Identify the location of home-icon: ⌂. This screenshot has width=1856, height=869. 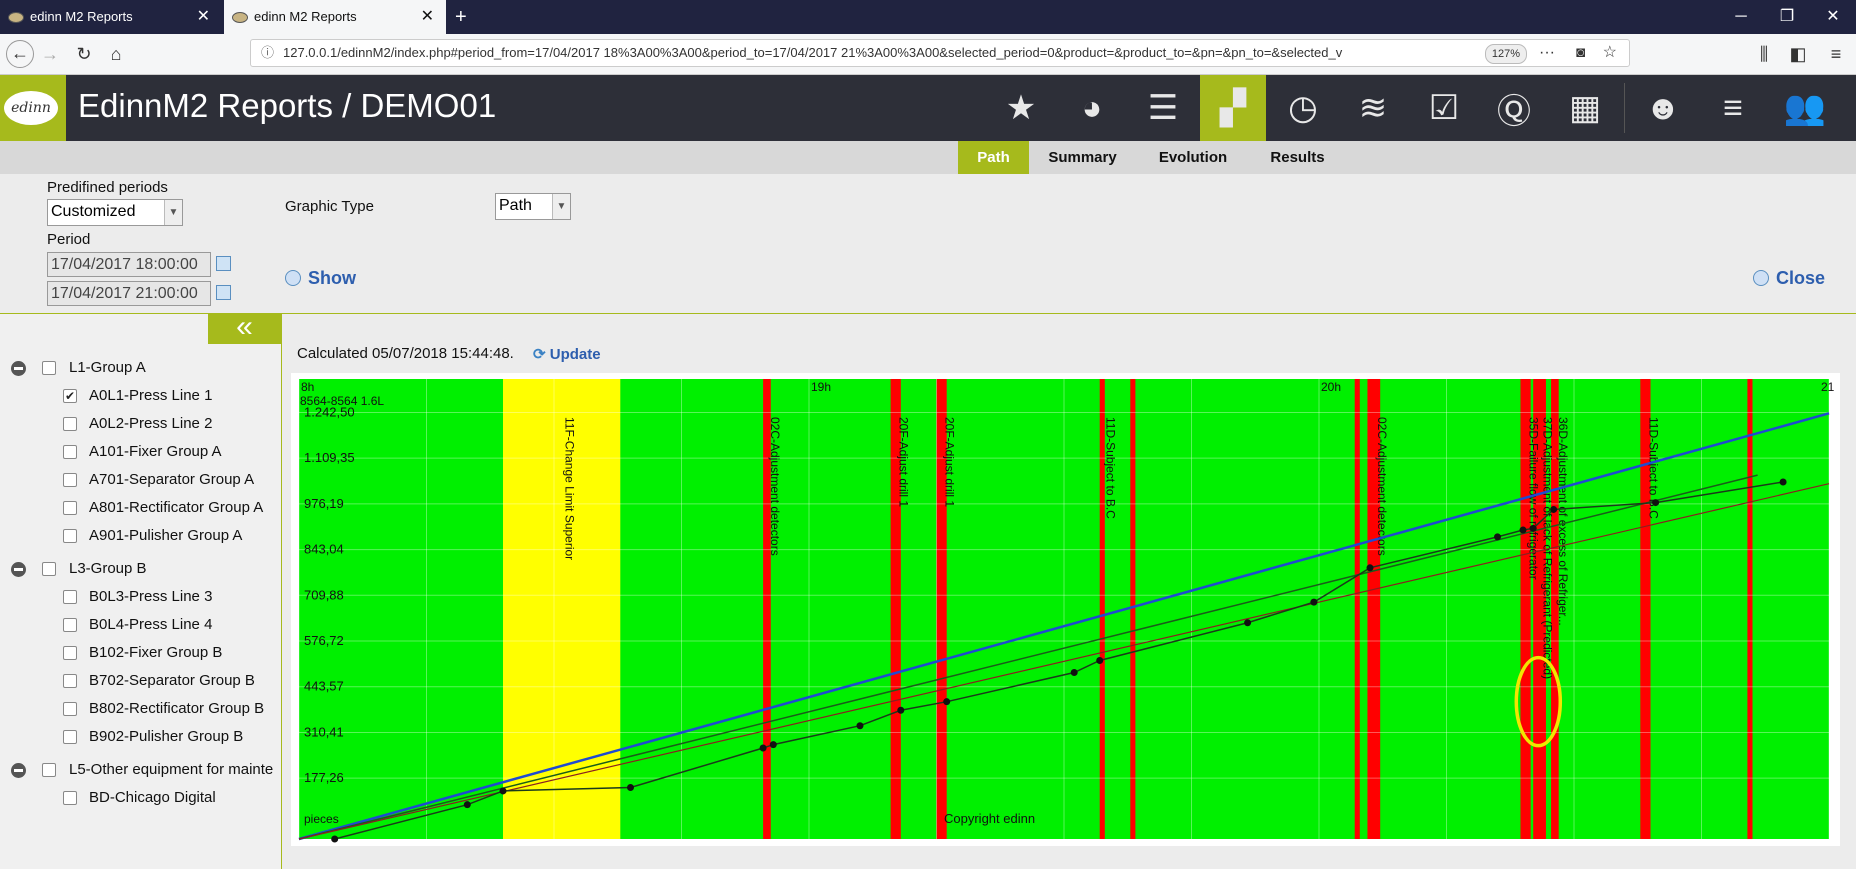
(116, 54).